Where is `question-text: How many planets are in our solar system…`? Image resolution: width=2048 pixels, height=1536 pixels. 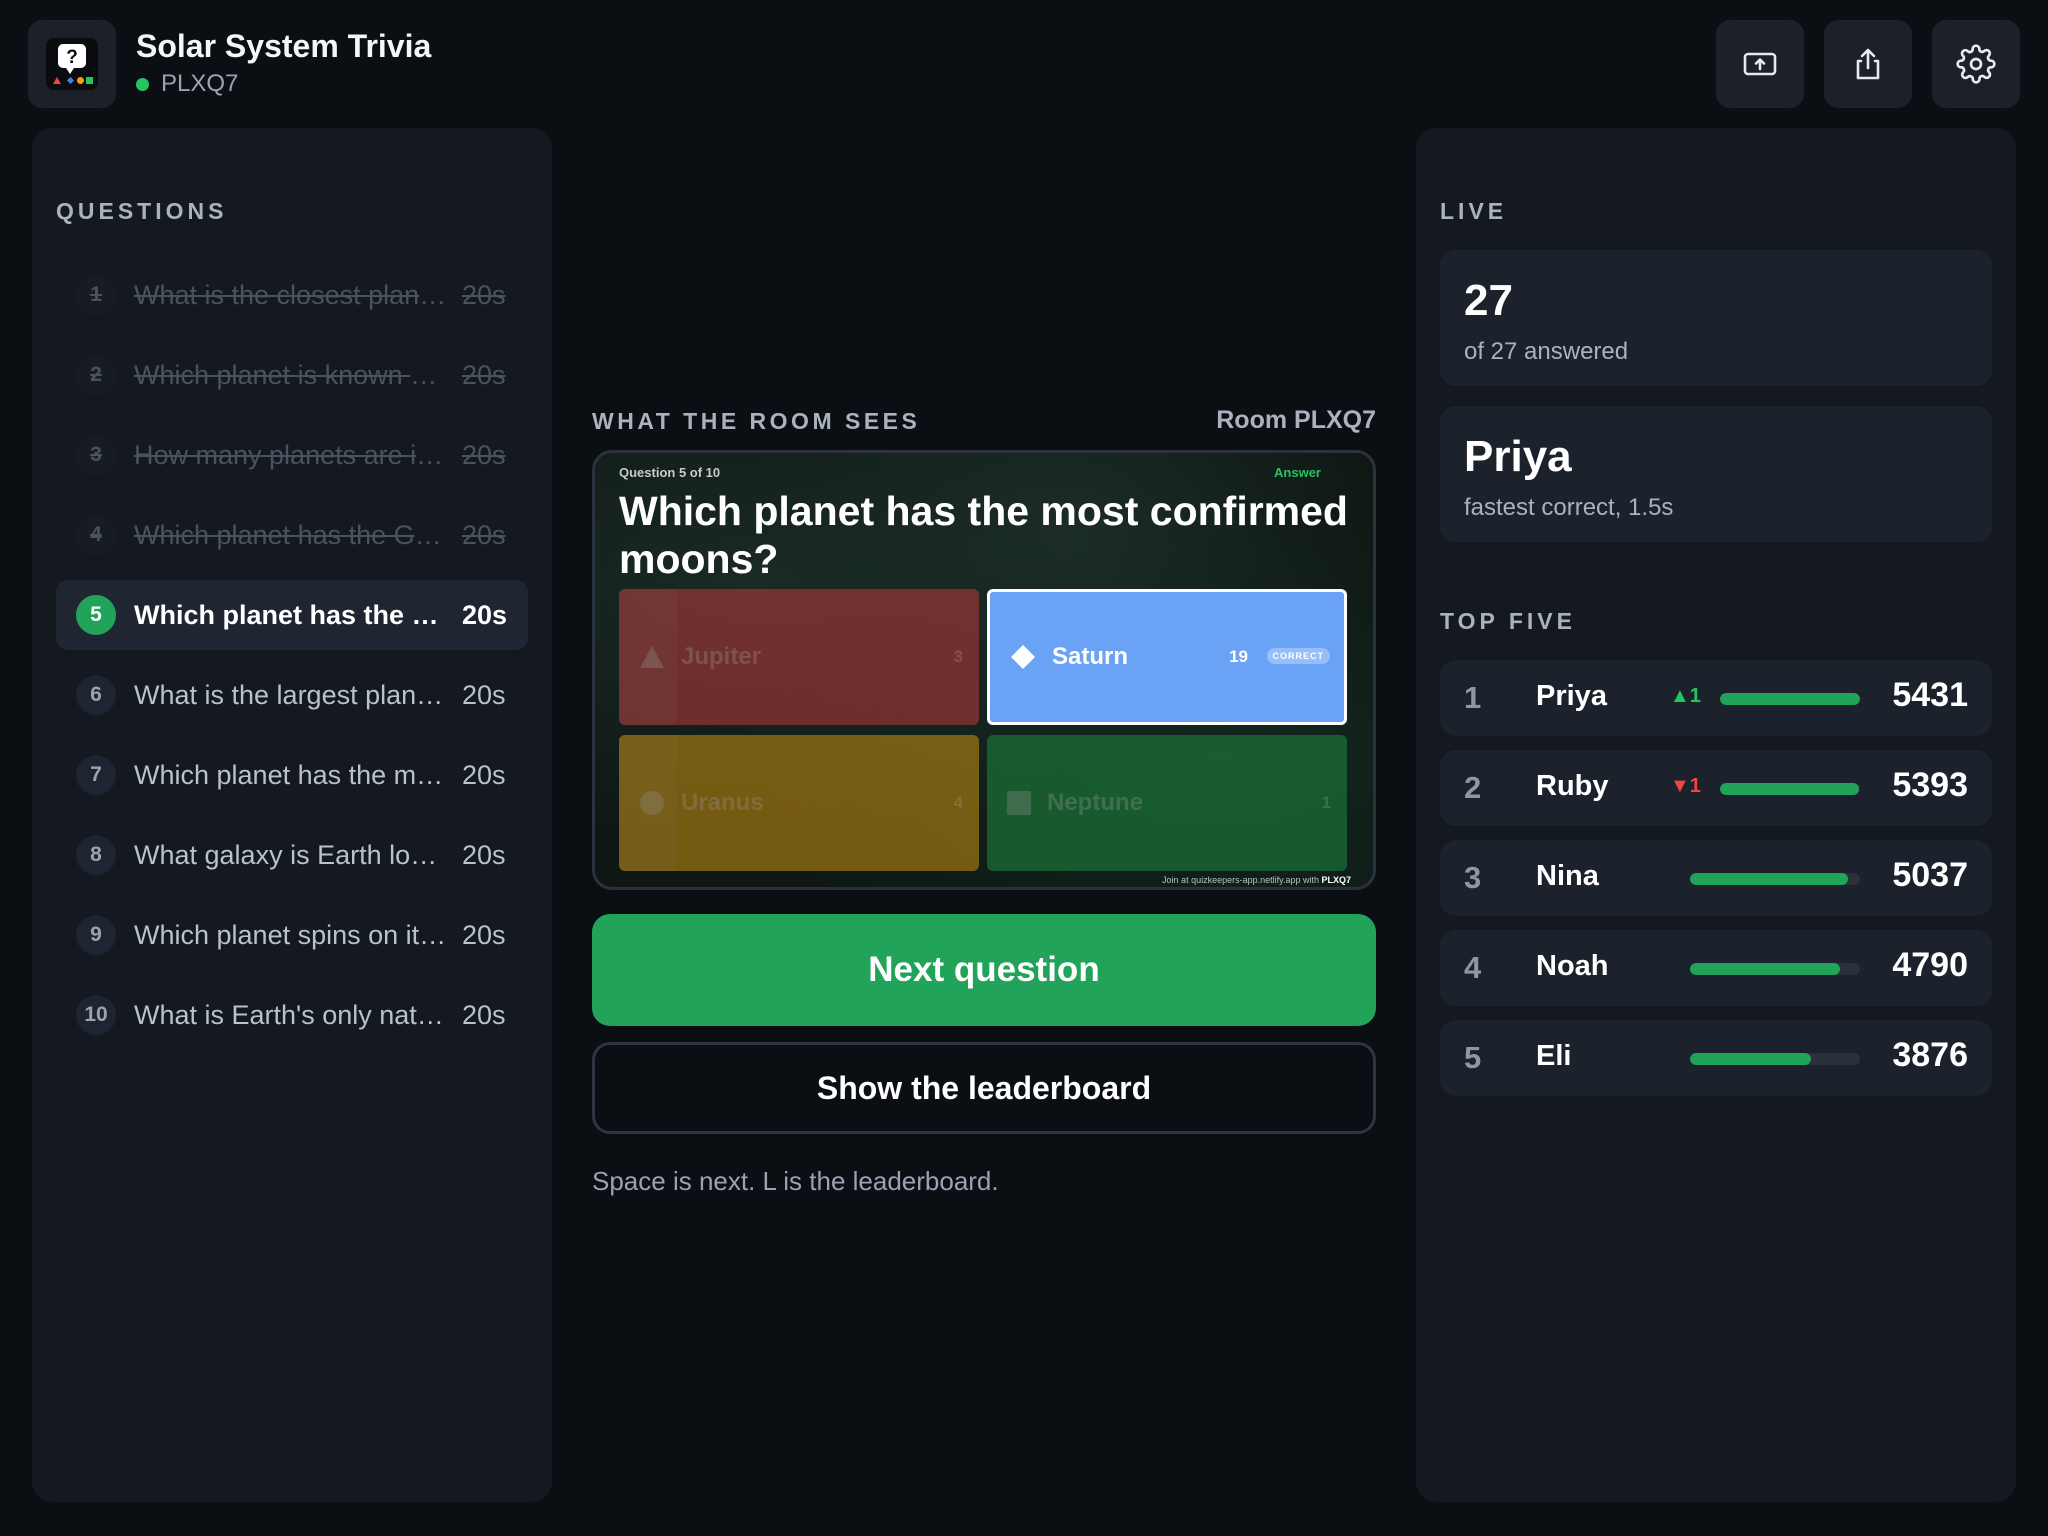 question-text: How many planets are in our solar system… is located at coordinates (292, 454).